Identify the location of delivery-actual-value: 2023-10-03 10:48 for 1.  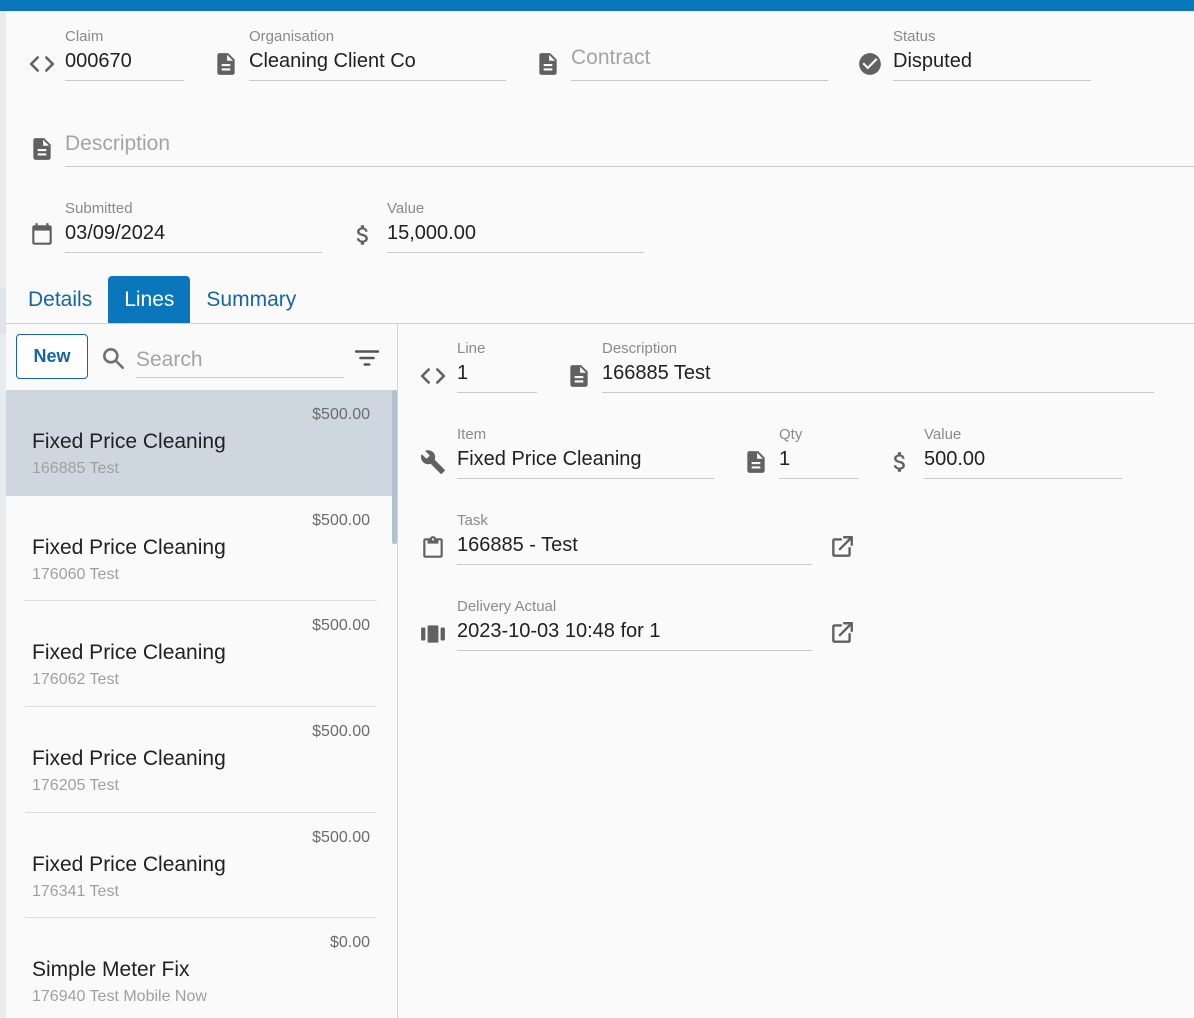
(559, 631).